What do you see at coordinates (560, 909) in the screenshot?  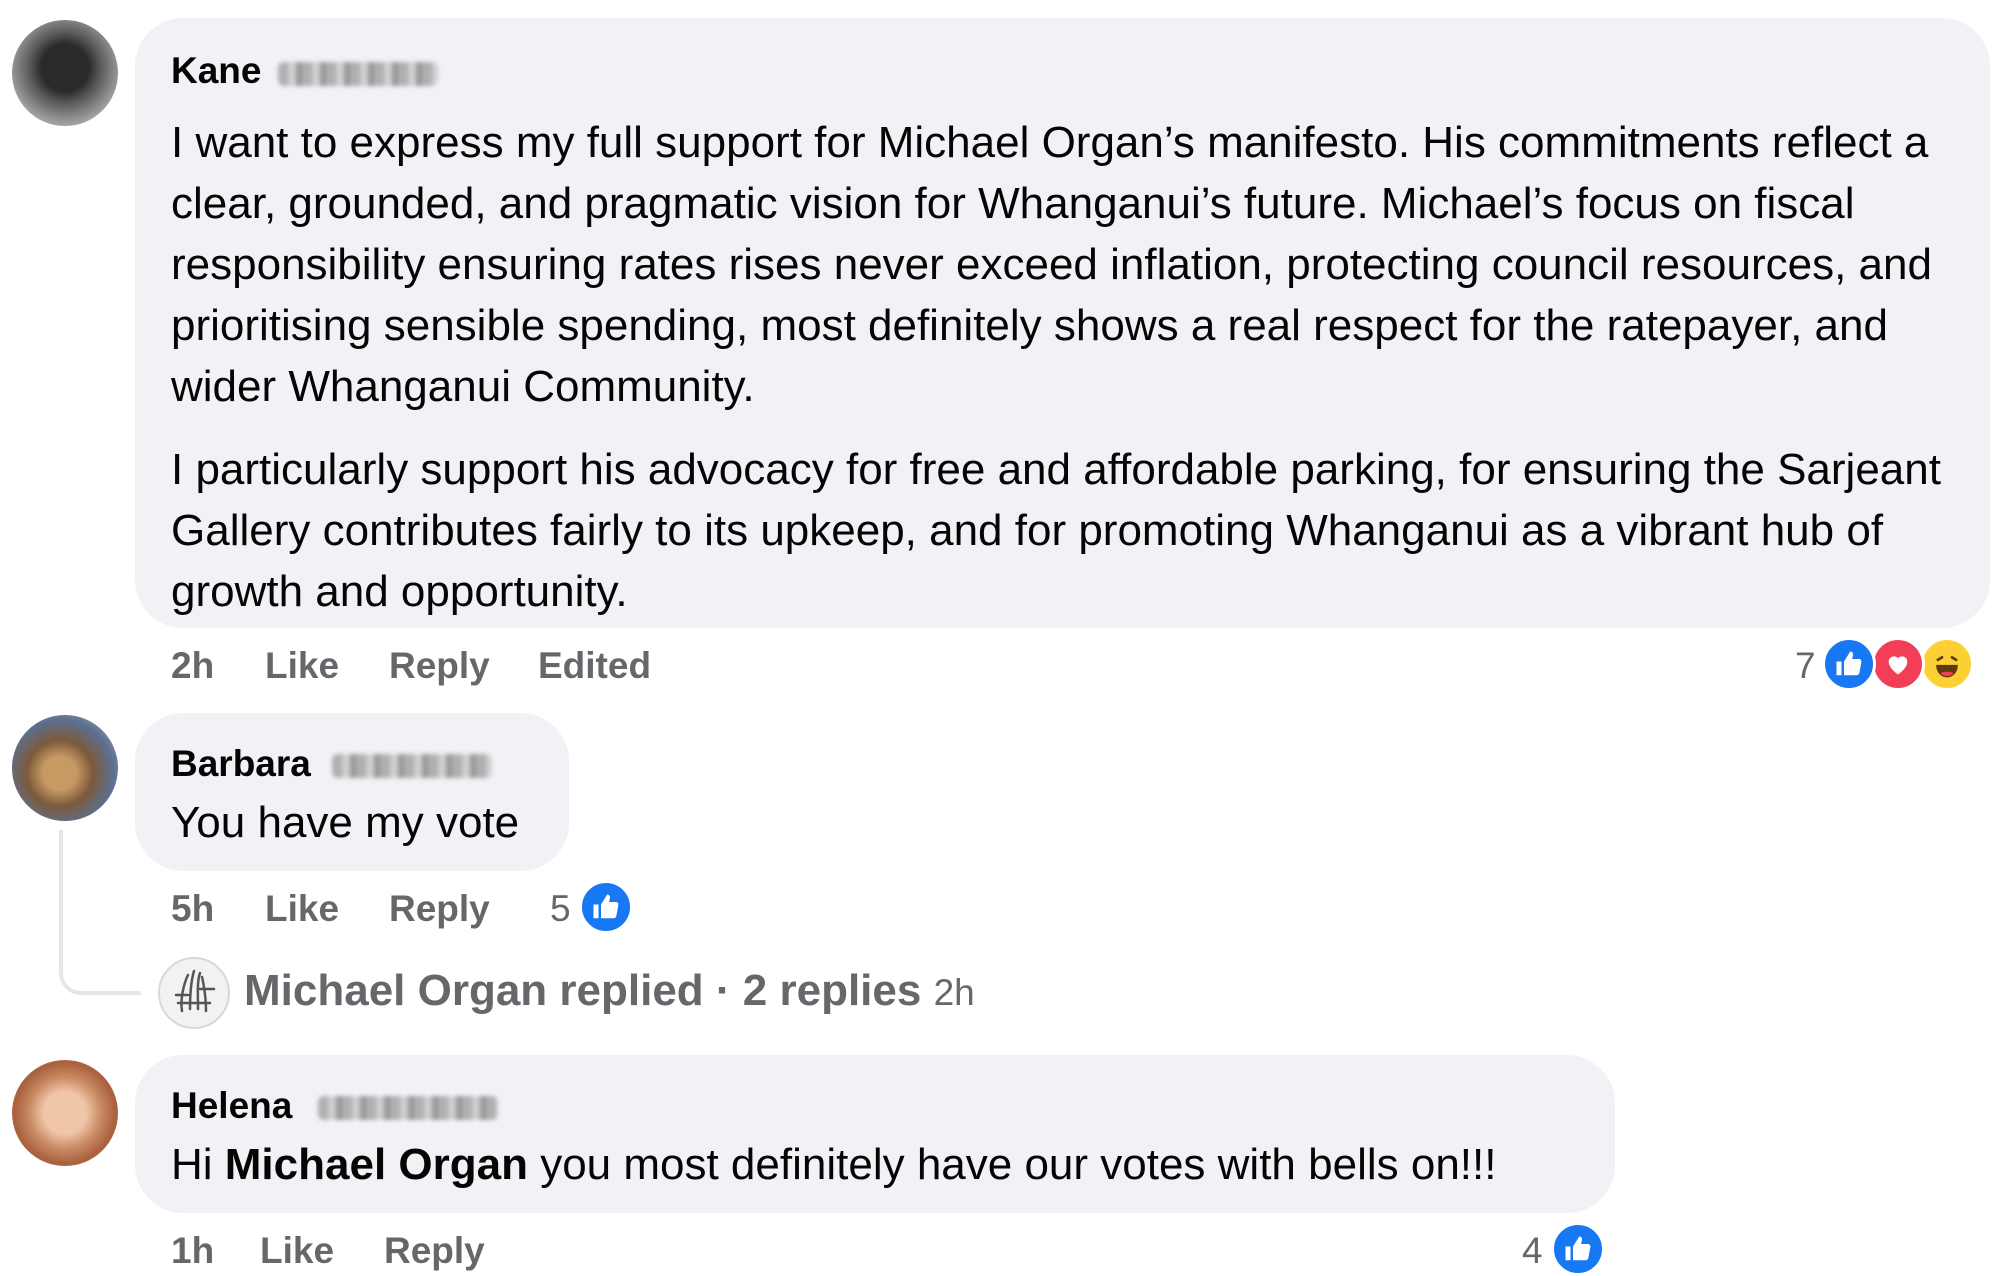 I see `reaction-count: 5` at bounding box center [560, 909].